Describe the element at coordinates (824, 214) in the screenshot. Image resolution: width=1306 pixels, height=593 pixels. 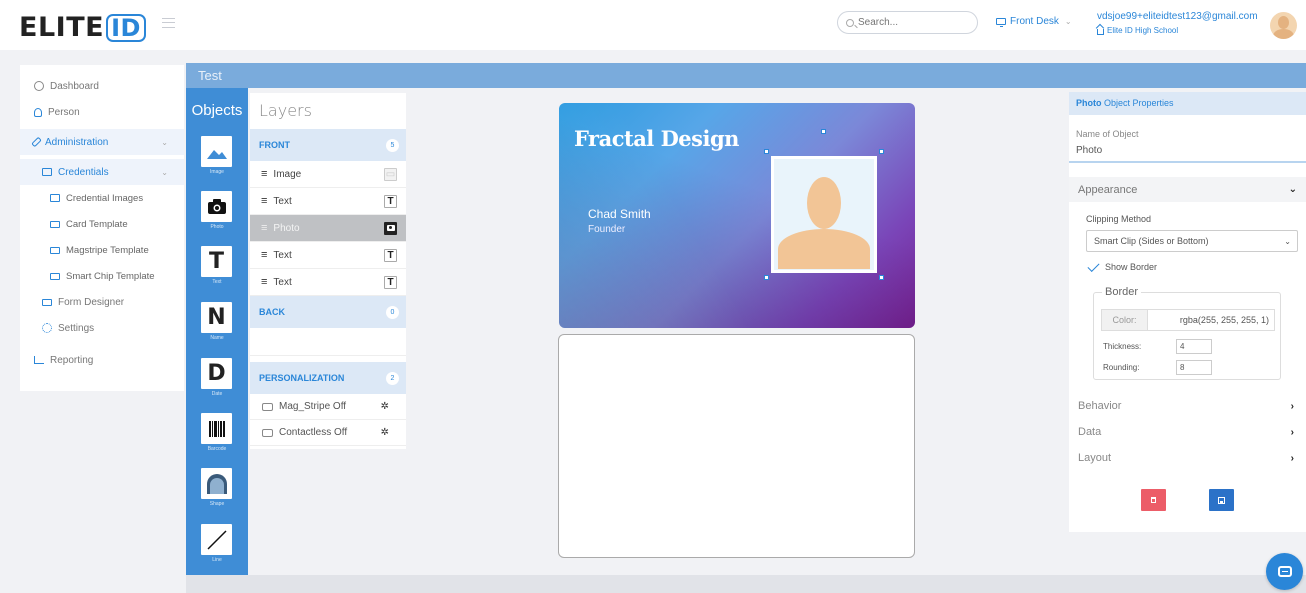
I see `photo-object` at that location.